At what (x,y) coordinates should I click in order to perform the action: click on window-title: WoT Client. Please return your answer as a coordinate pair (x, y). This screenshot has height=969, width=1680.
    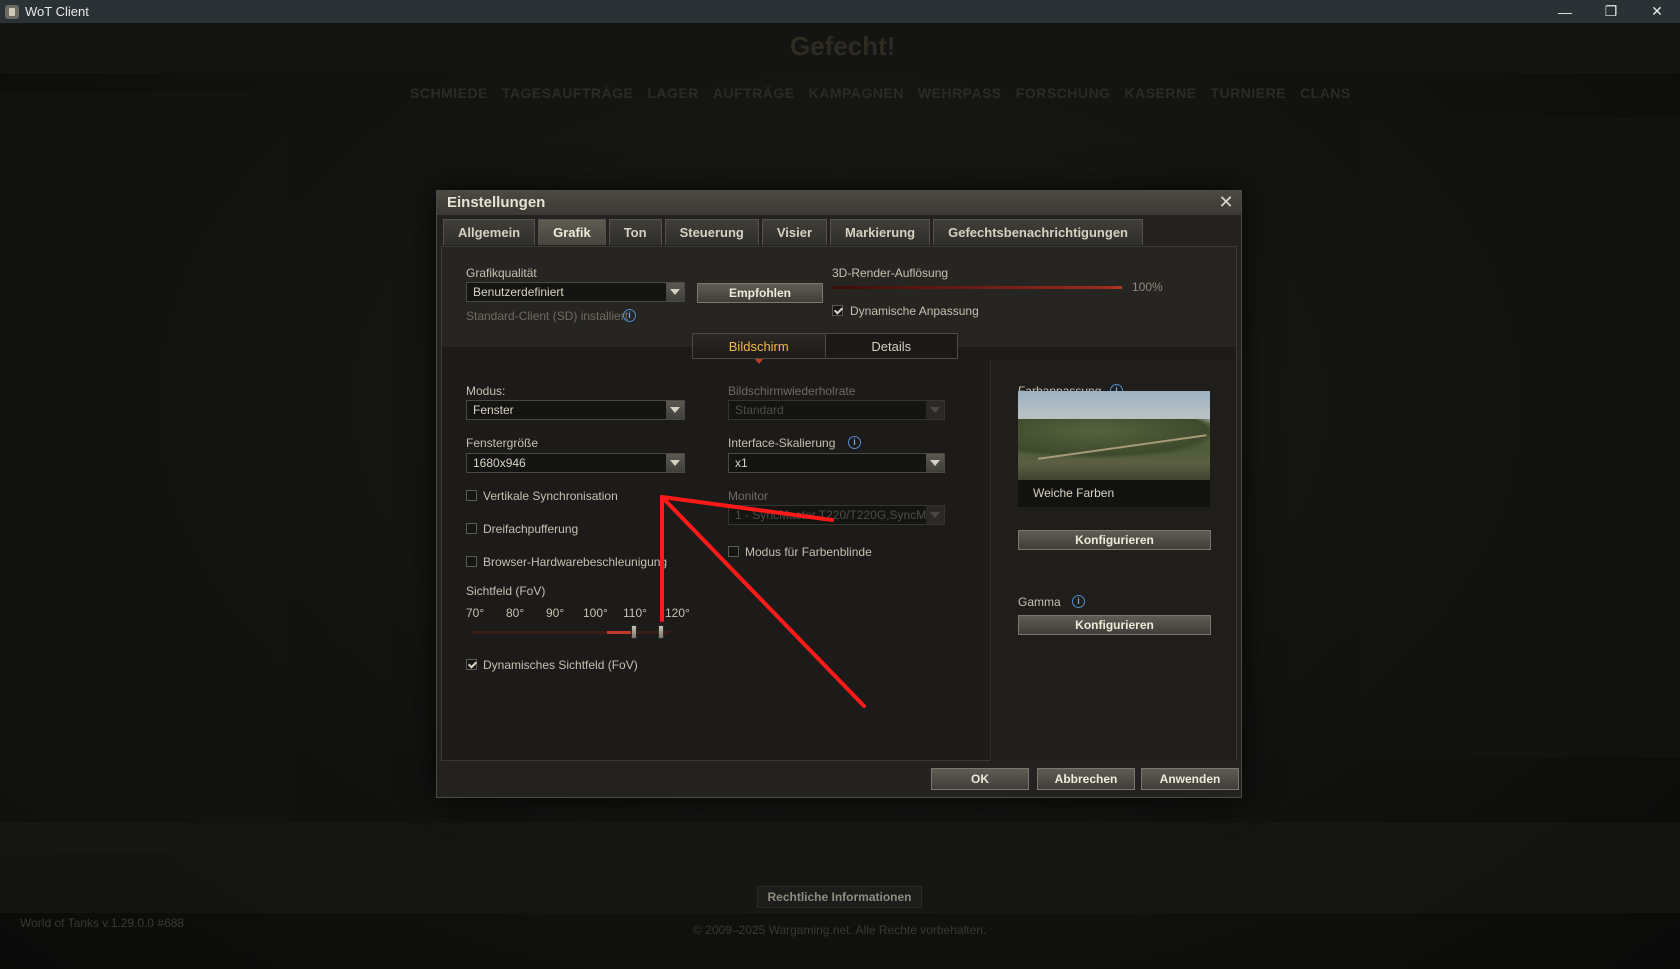
    Looking at the image, I should click on (57, 11).